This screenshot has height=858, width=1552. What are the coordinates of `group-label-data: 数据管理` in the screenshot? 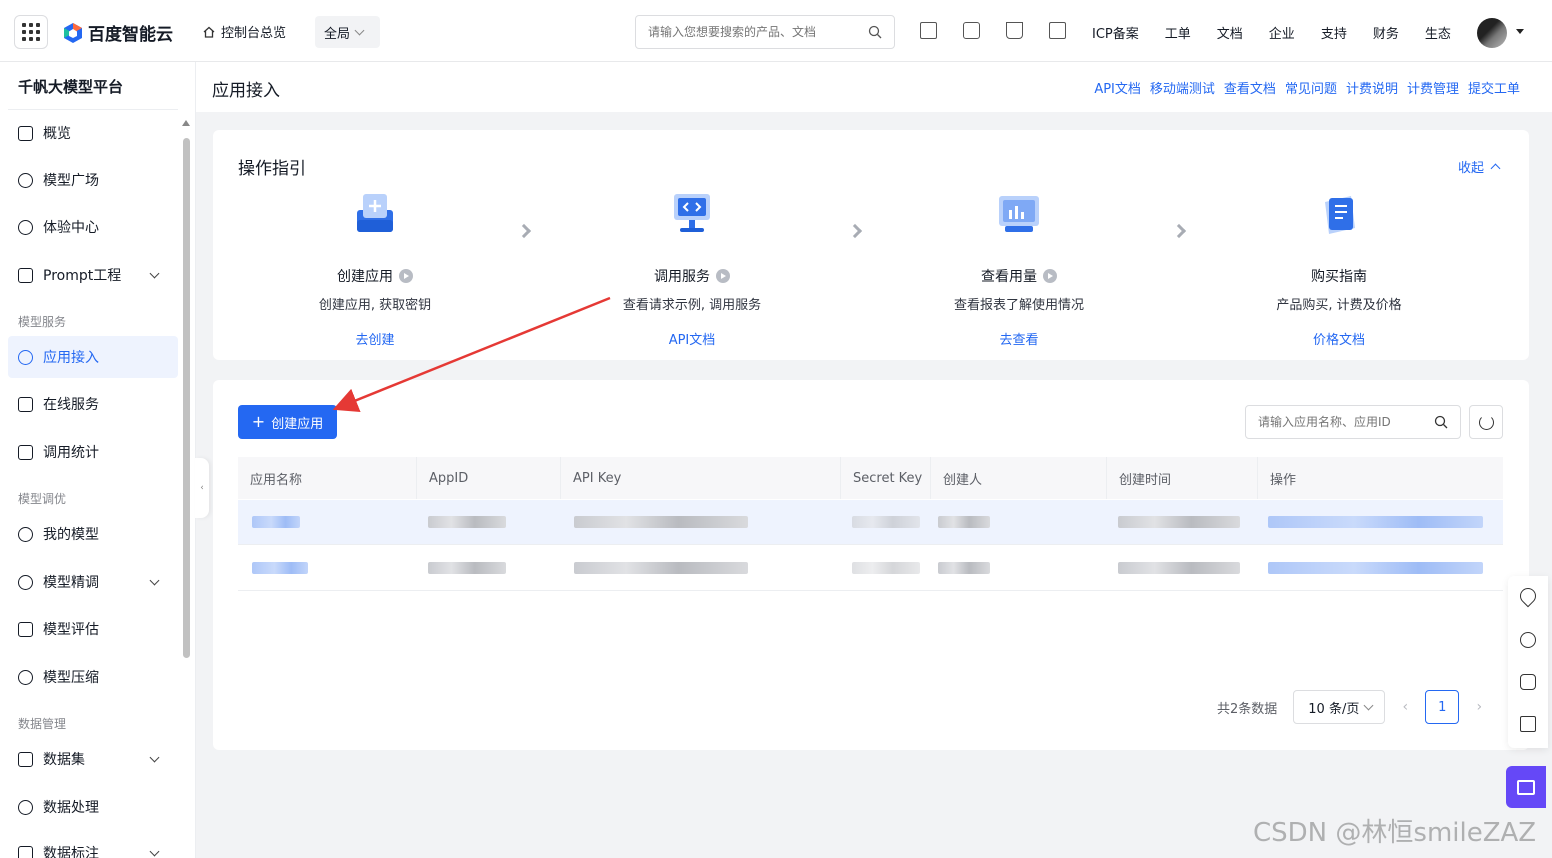 It's located at (42, 724).